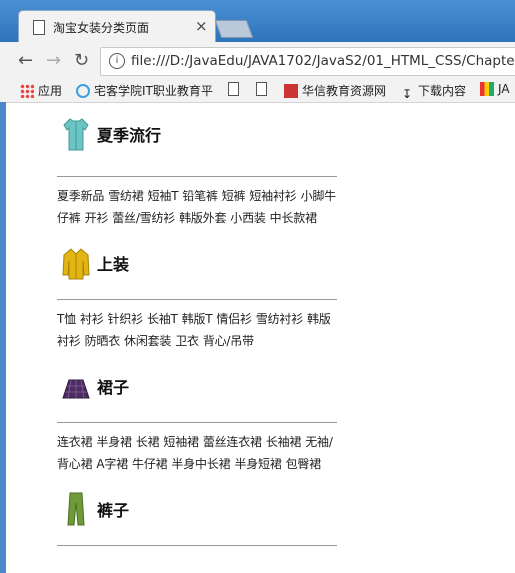 This screenshot has height=573, width=515. Describe the element at coordinates (201, 26) in the screenshot. I see `close-tab-icon: ×` at that location.